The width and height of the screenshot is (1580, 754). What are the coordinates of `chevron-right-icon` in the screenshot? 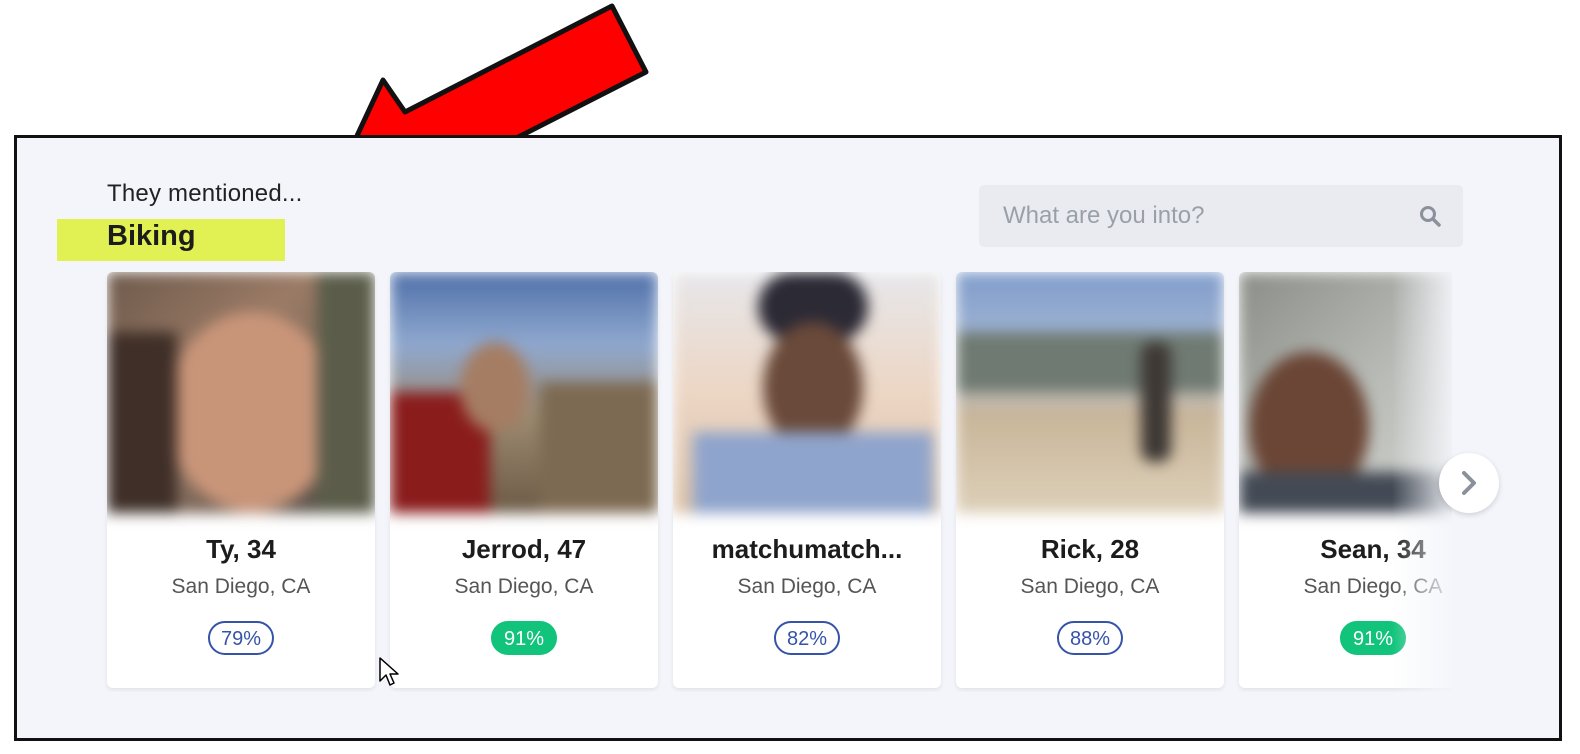 It's located at (1469, 483).